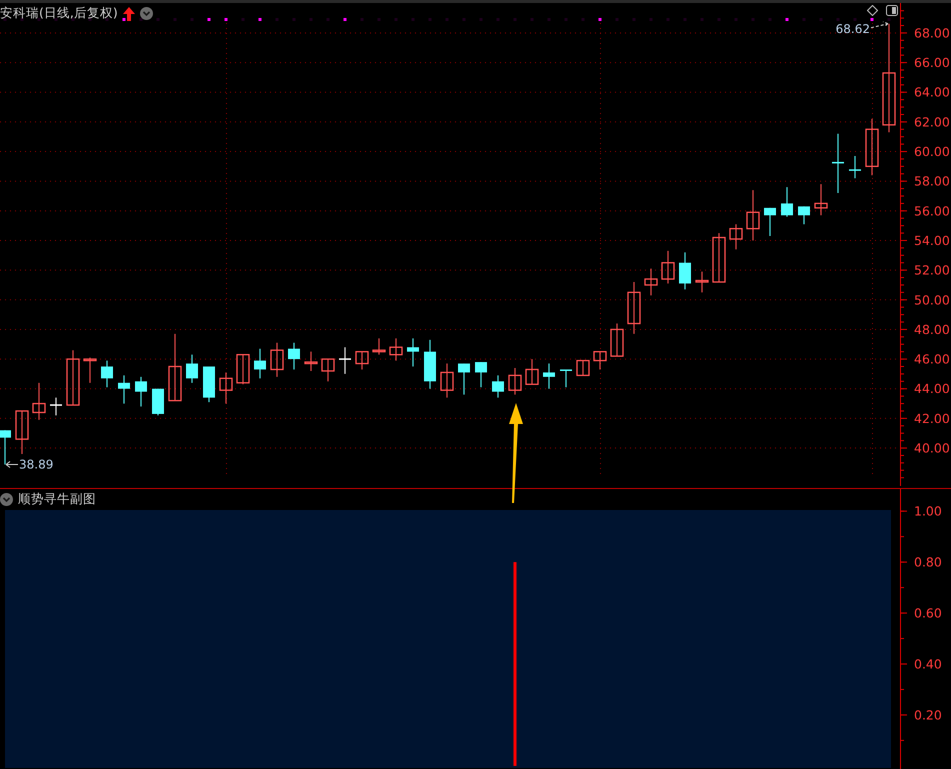 The image size is (951, 769). What do you see at coordinates (932, 270) in the screenshot?
I see `axis-label: 52.00` at bounding box center [932, 270].